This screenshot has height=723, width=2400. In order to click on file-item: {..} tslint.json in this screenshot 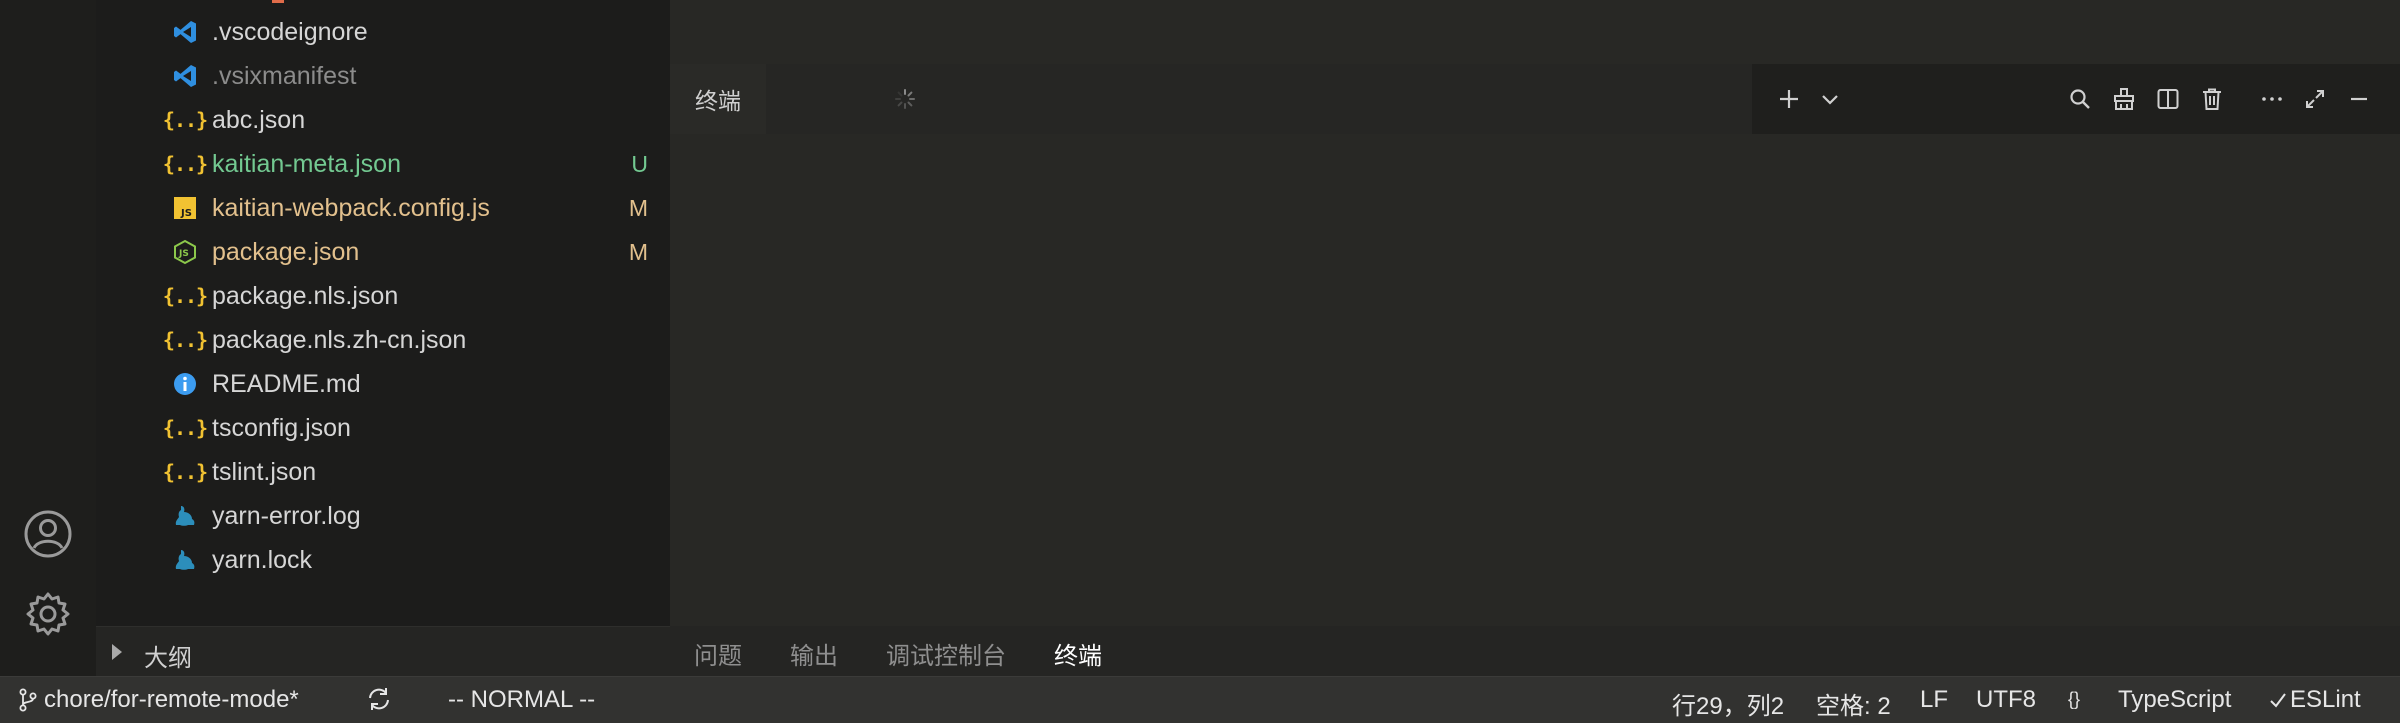, I will do `click(383, 472)`.